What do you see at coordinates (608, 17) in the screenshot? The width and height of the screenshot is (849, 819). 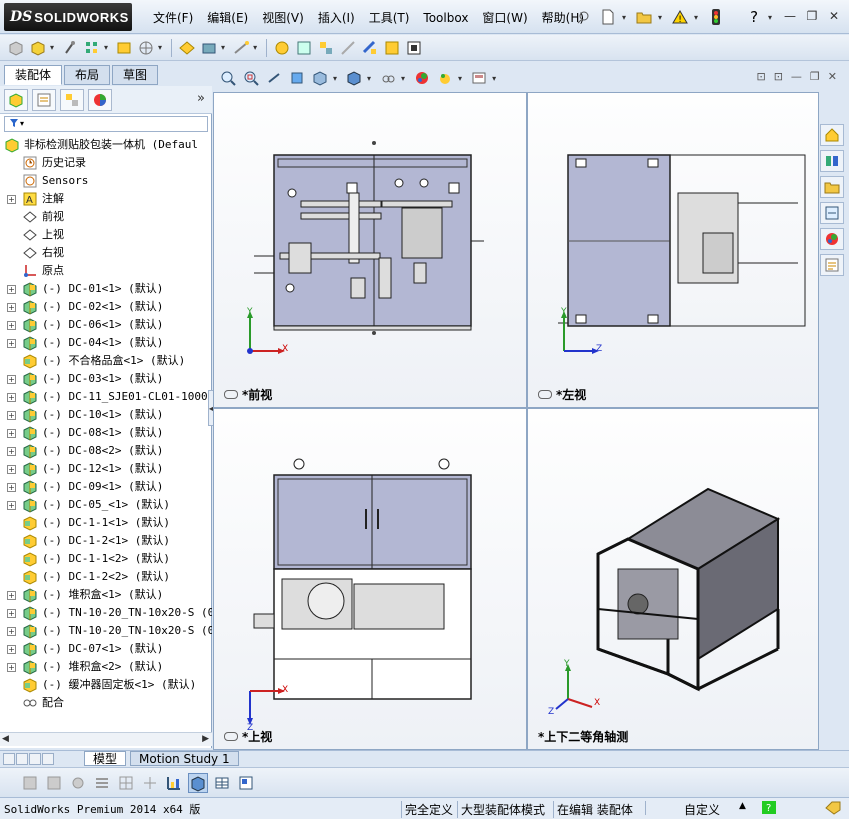 I see `new-document-icon` at bounding box center [608, 17].